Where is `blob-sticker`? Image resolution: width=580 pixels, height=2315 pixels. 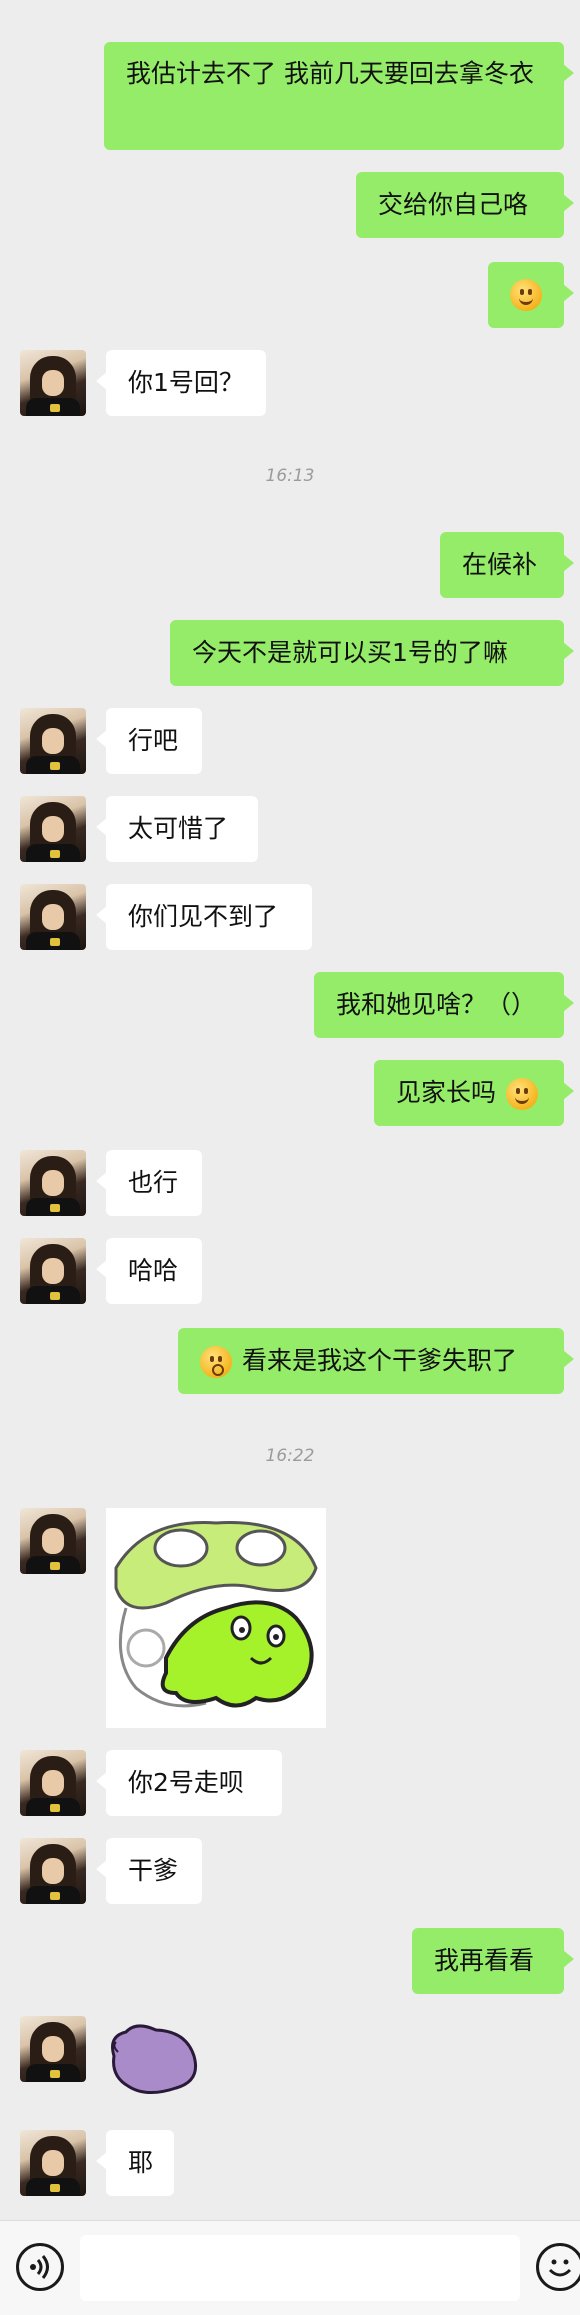
blob-sticker is located at coordinates (154, 2061).